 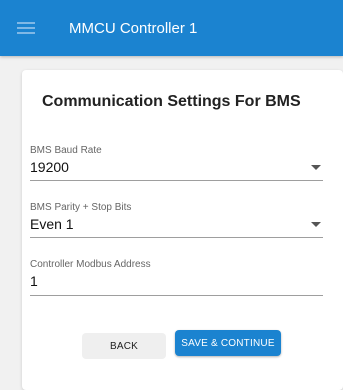 I want to click on parity-label: BMS Parity + Stop Bits, so click(x=81, y=207).